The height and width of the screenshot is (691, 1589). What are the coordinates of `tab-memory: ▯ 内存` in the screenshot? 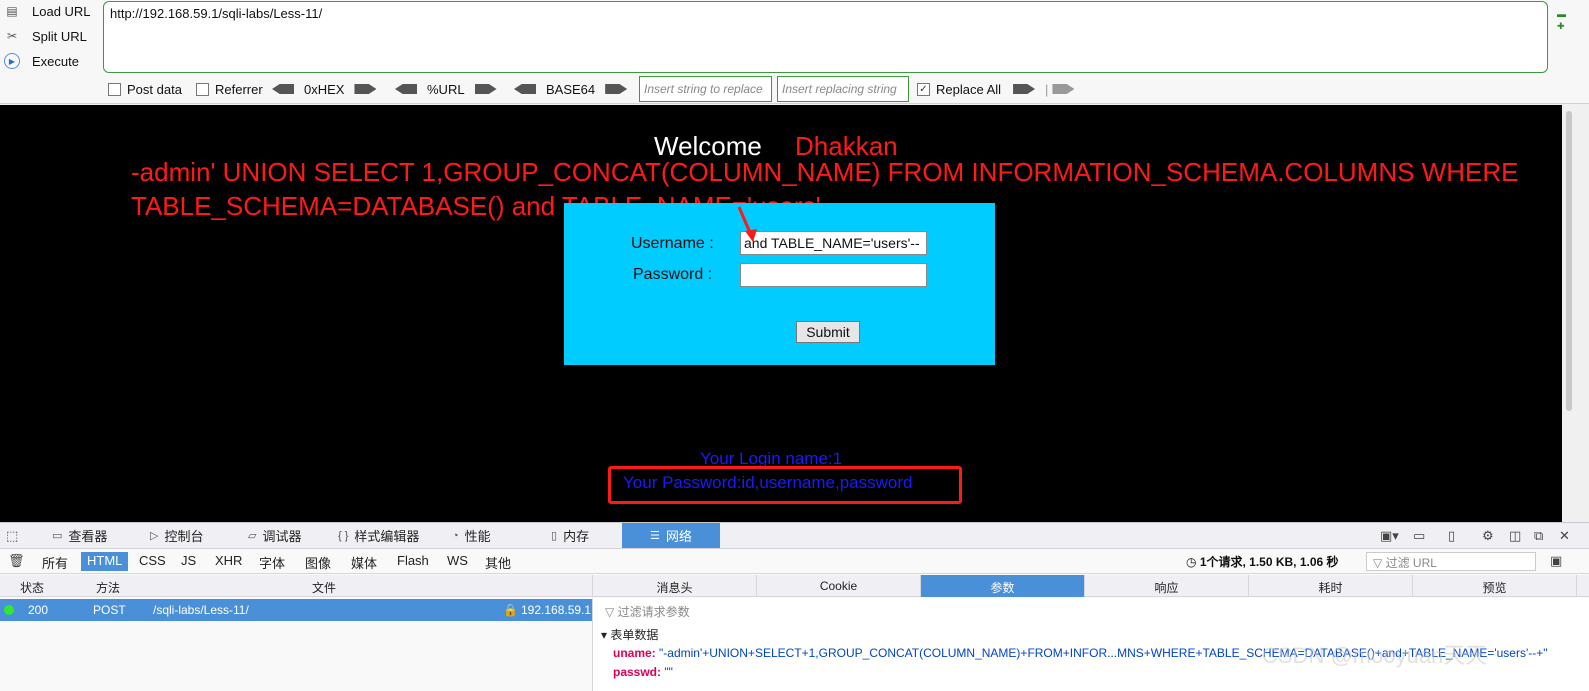 It's located at (570, 535).